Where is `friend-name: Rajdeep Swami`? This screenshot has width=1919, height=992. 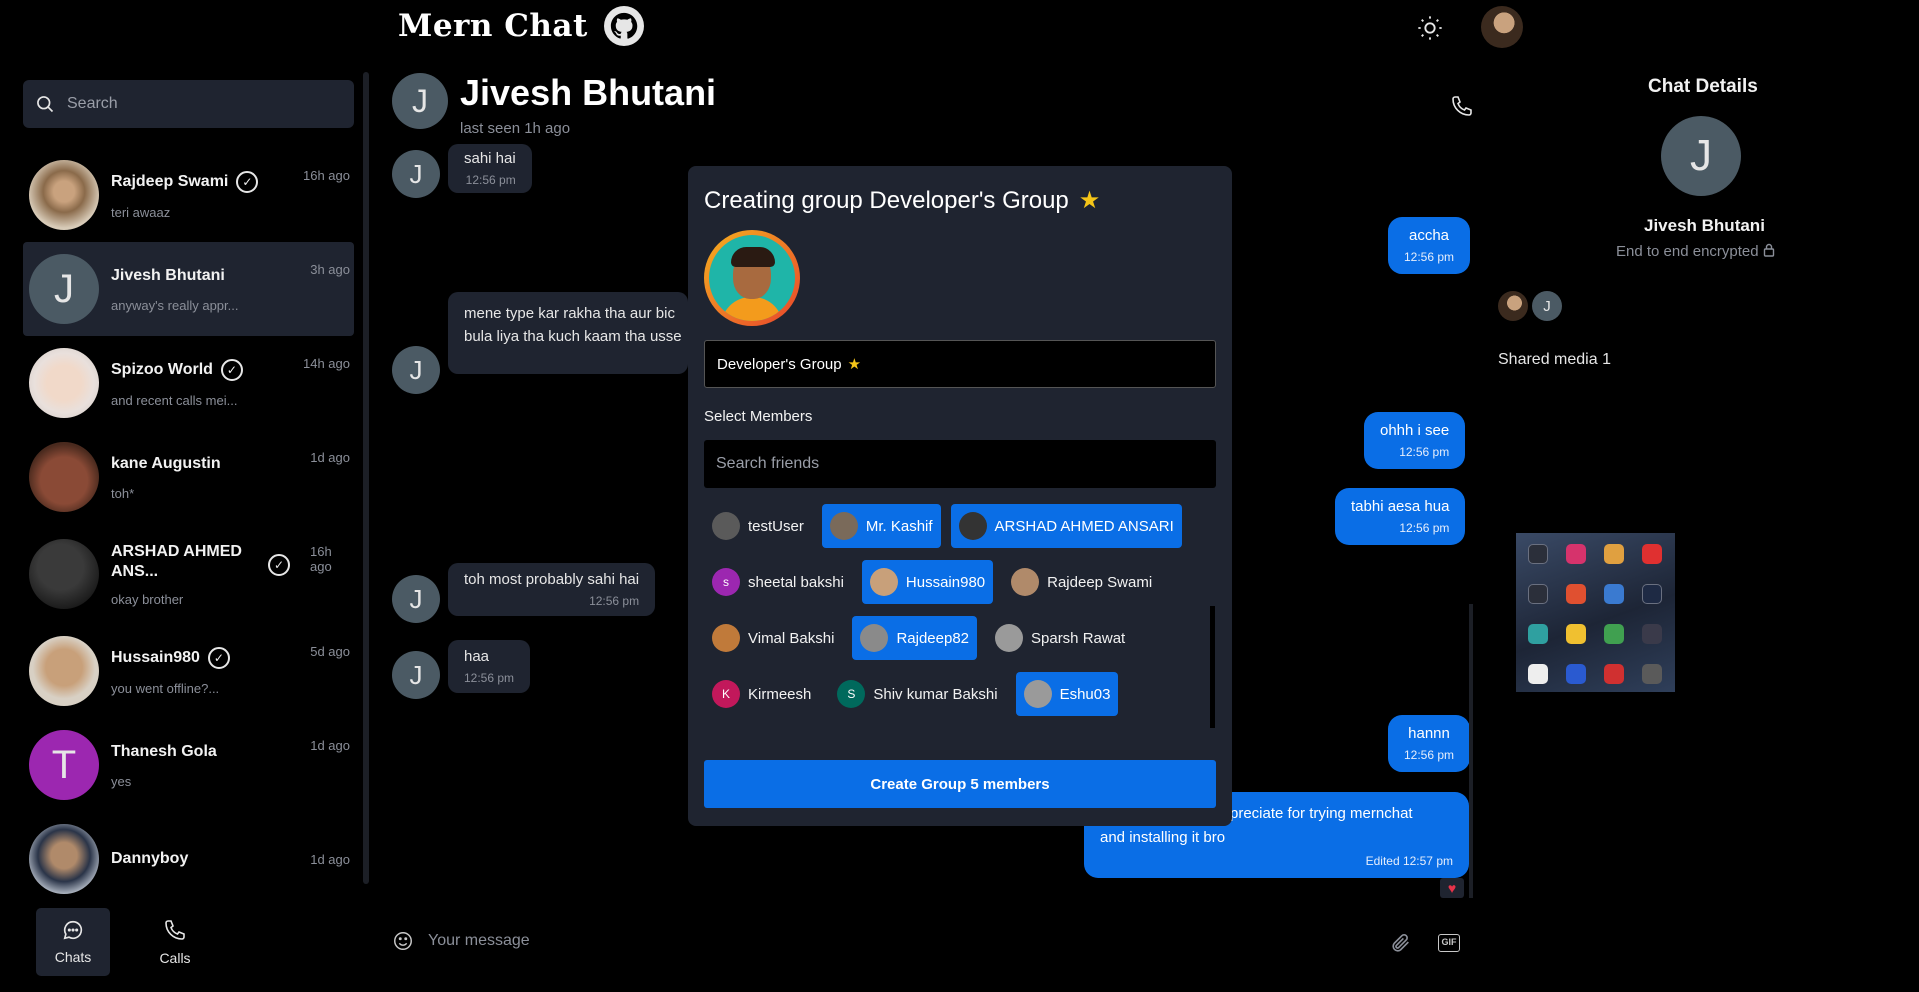
friend-name: Rajdeep Swami is located at coordinates (1100, 582).